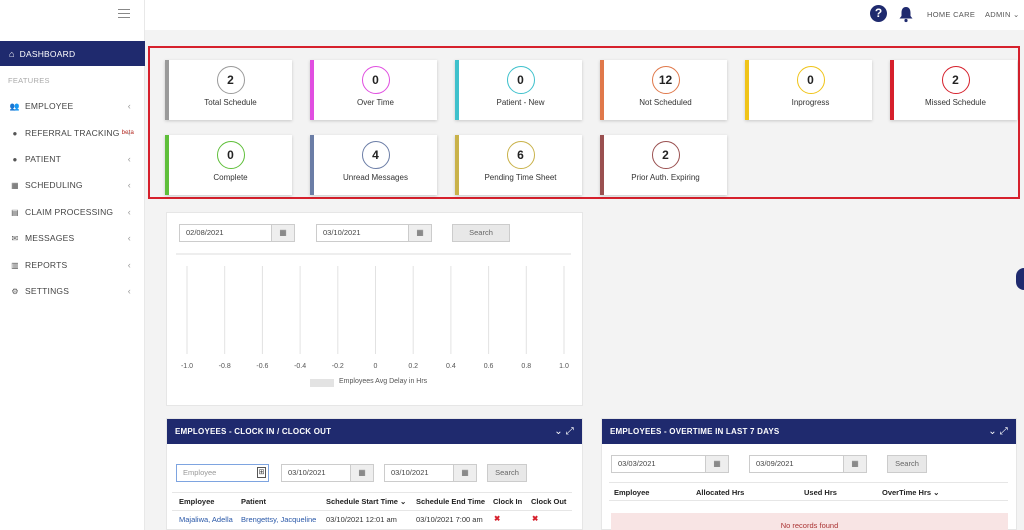 The width and height of the screenshot is (1024, 530). I want to click on sidebar-item-reports: ▥ REPORTS ‹, so click(72, 265).